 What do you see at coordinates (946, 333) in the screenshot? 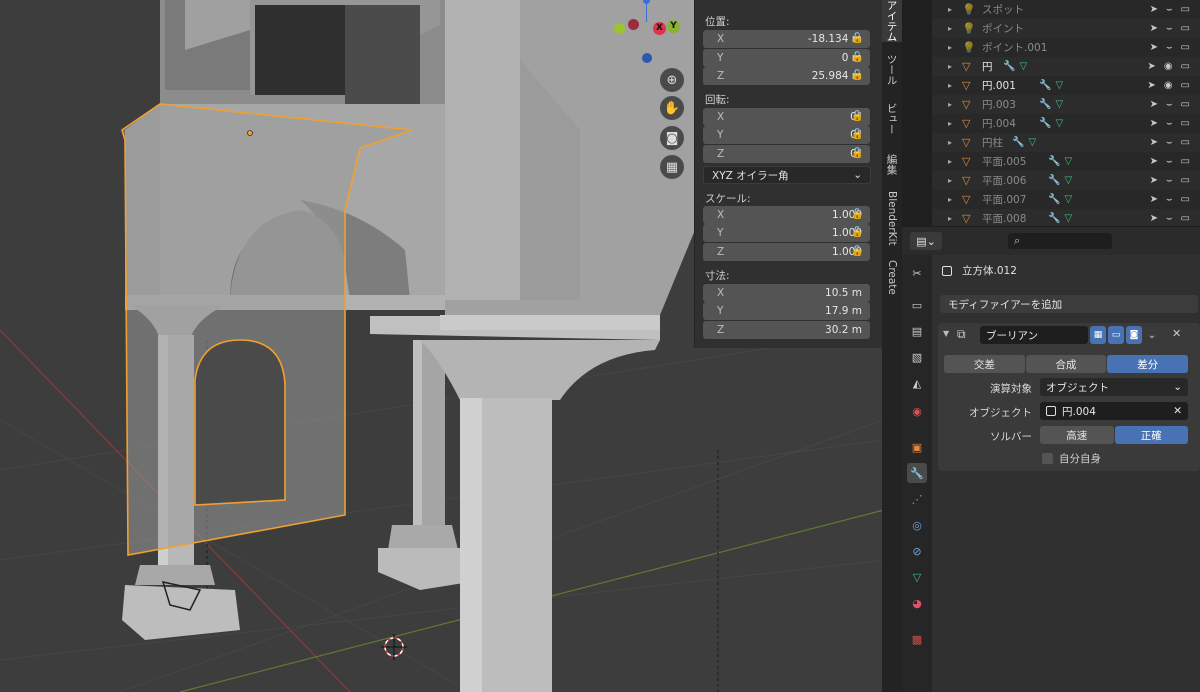
I see `collapse-triangle-icon: ▼` at bounding box center [946, 333].